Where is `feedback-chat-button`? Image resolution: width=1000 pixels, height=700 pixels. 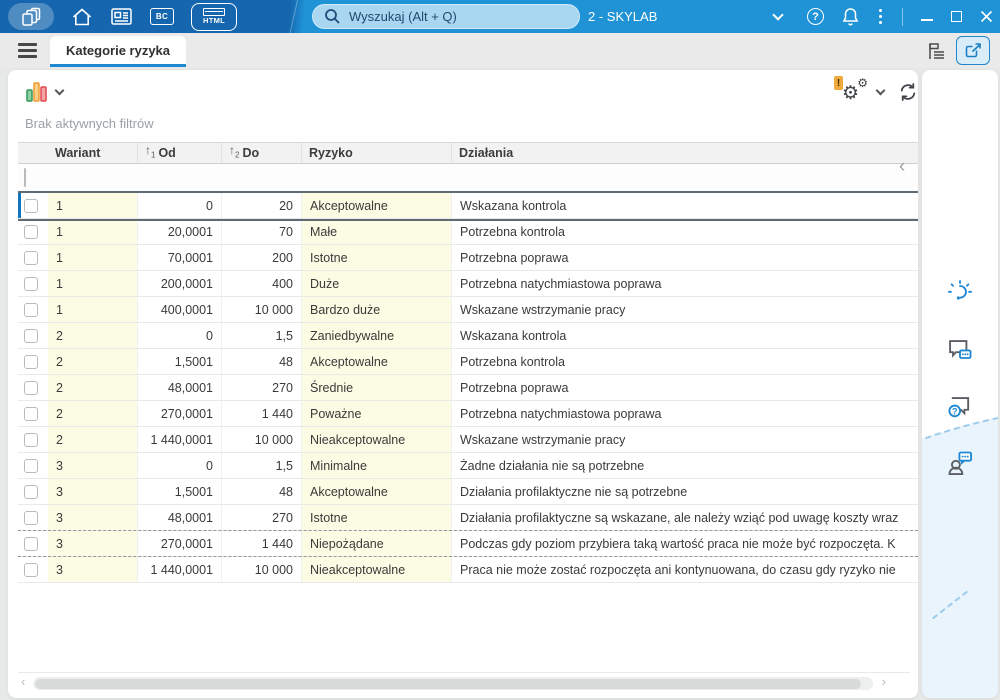 feedback-chat-button is located at coordinates (960, 351).